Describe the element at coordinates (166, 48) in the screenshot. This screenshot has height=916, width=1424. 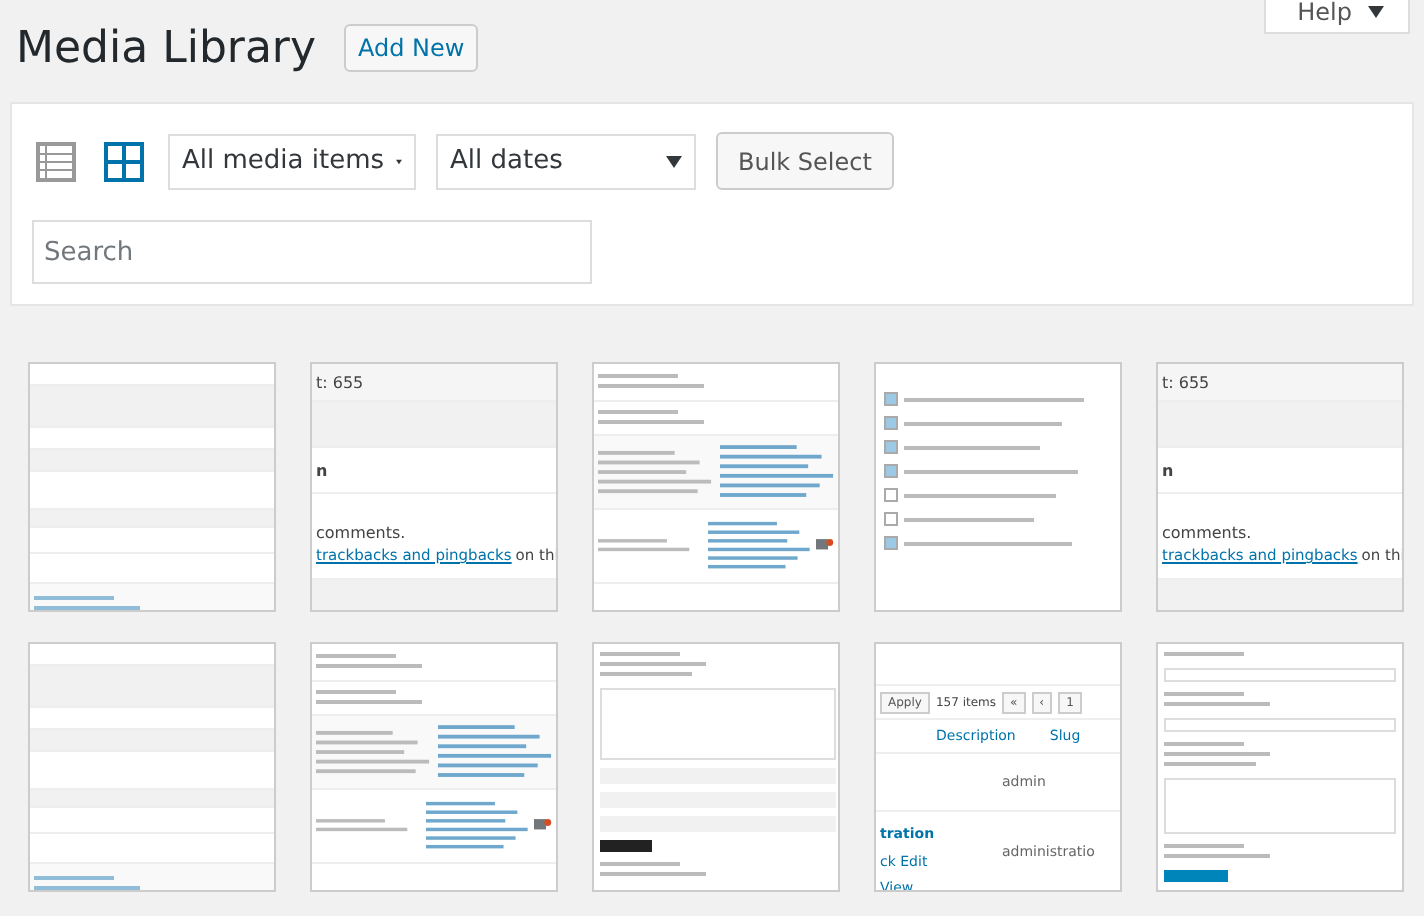
I see `page-title: Media Library` at that location.